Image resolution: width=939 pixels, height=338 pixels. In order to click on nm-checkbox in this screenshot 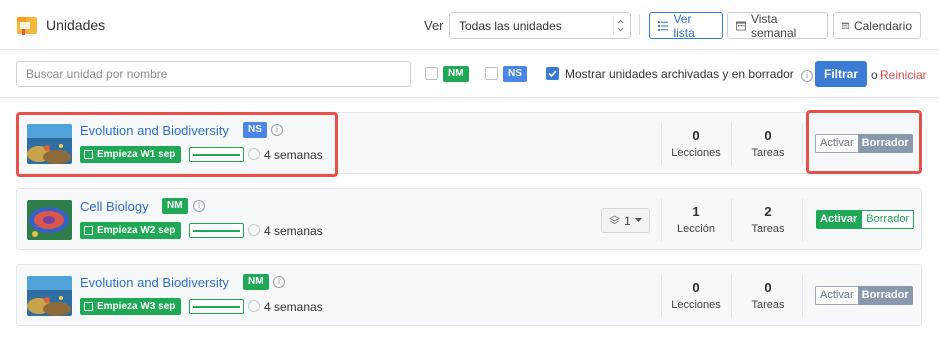, I will do `click(431, 73)`.